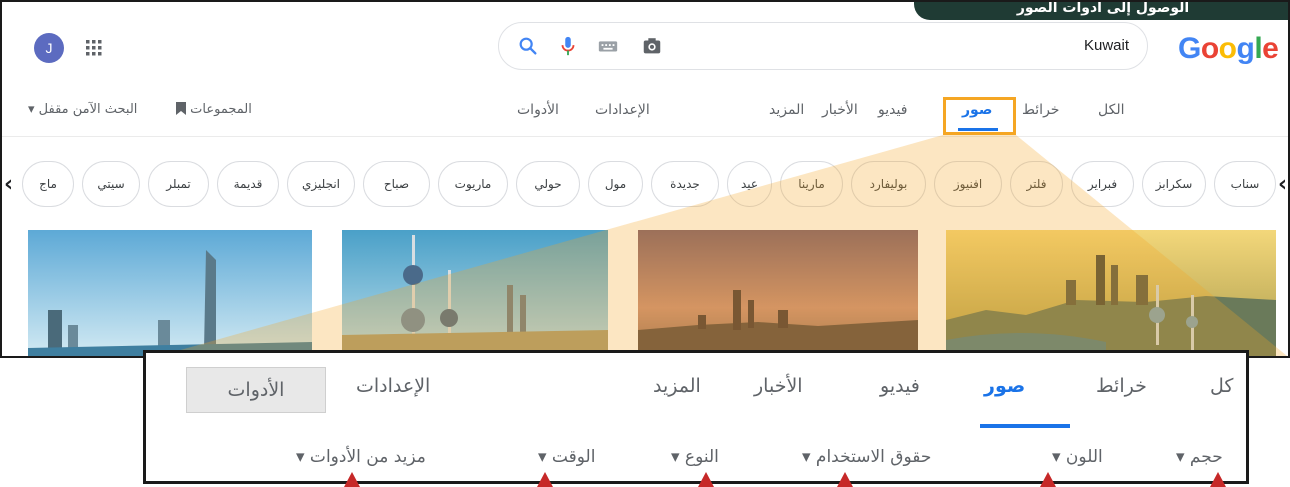 The image size is (1290, 487). Describe the element at coordinates (256, 390) in the screenshot. I see `zoom-tools-button: الأدوات` at that location.